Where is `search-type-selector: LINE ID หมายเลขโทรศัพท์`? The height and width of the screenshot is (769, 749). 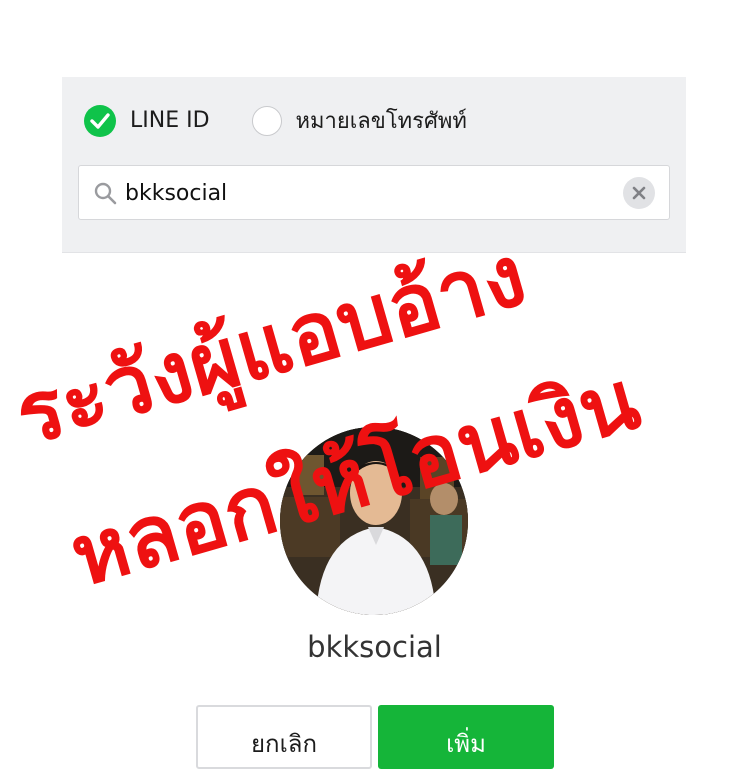 search-type-selector: LINE ID หมายเลขโทรศัพท์ is located at coordinates (275, 120).